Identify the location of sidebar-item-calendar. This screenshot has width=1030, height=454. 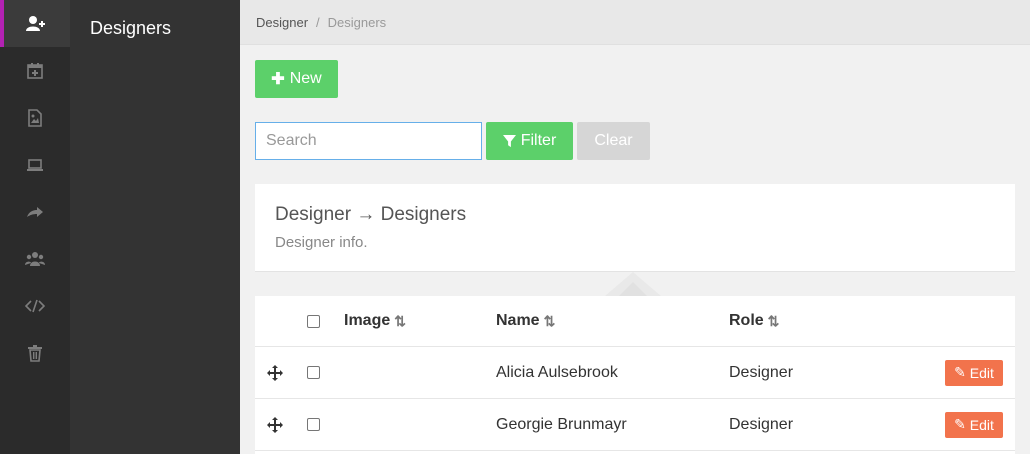
(35, 70).